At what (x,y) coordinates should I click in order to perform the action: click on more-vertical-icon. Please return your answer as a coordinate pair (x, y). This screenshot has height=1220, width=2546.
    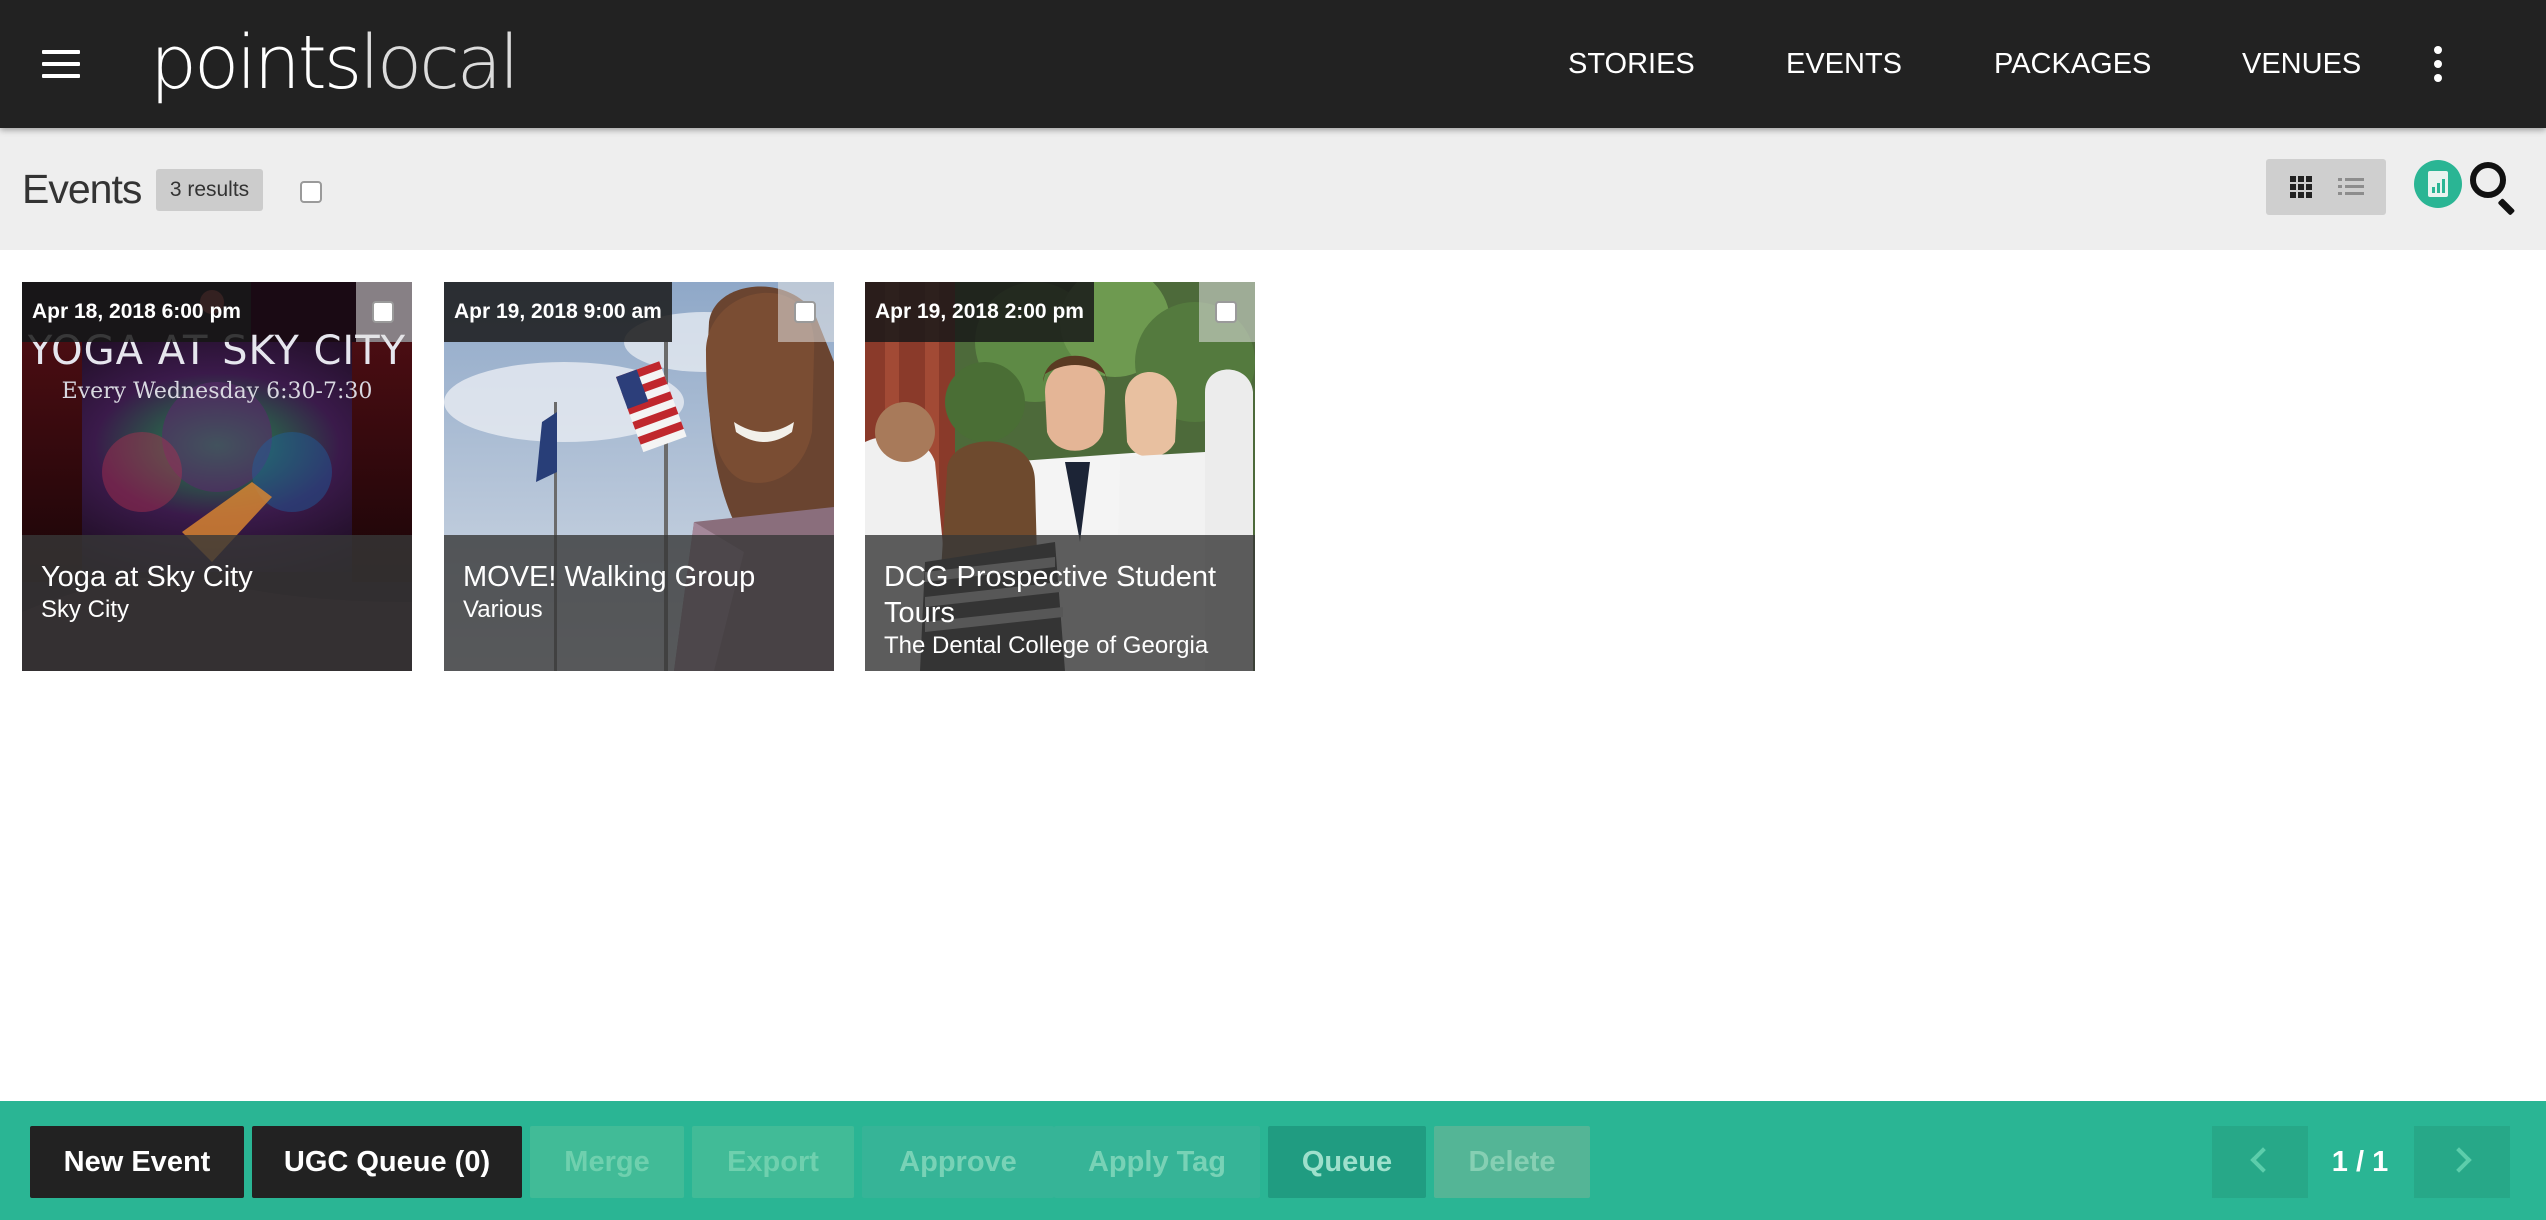
    Looking at the image, I should click on (2438, 64).